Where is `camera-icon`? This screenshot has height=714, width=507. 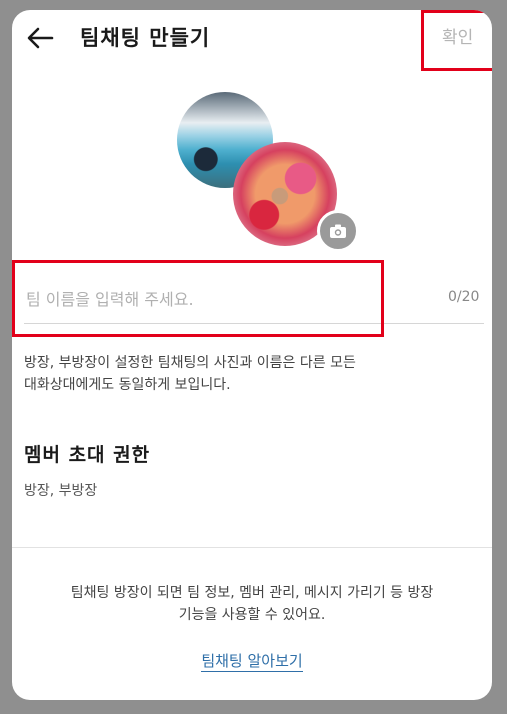
camera-icon is located at coordinates (338, 231).